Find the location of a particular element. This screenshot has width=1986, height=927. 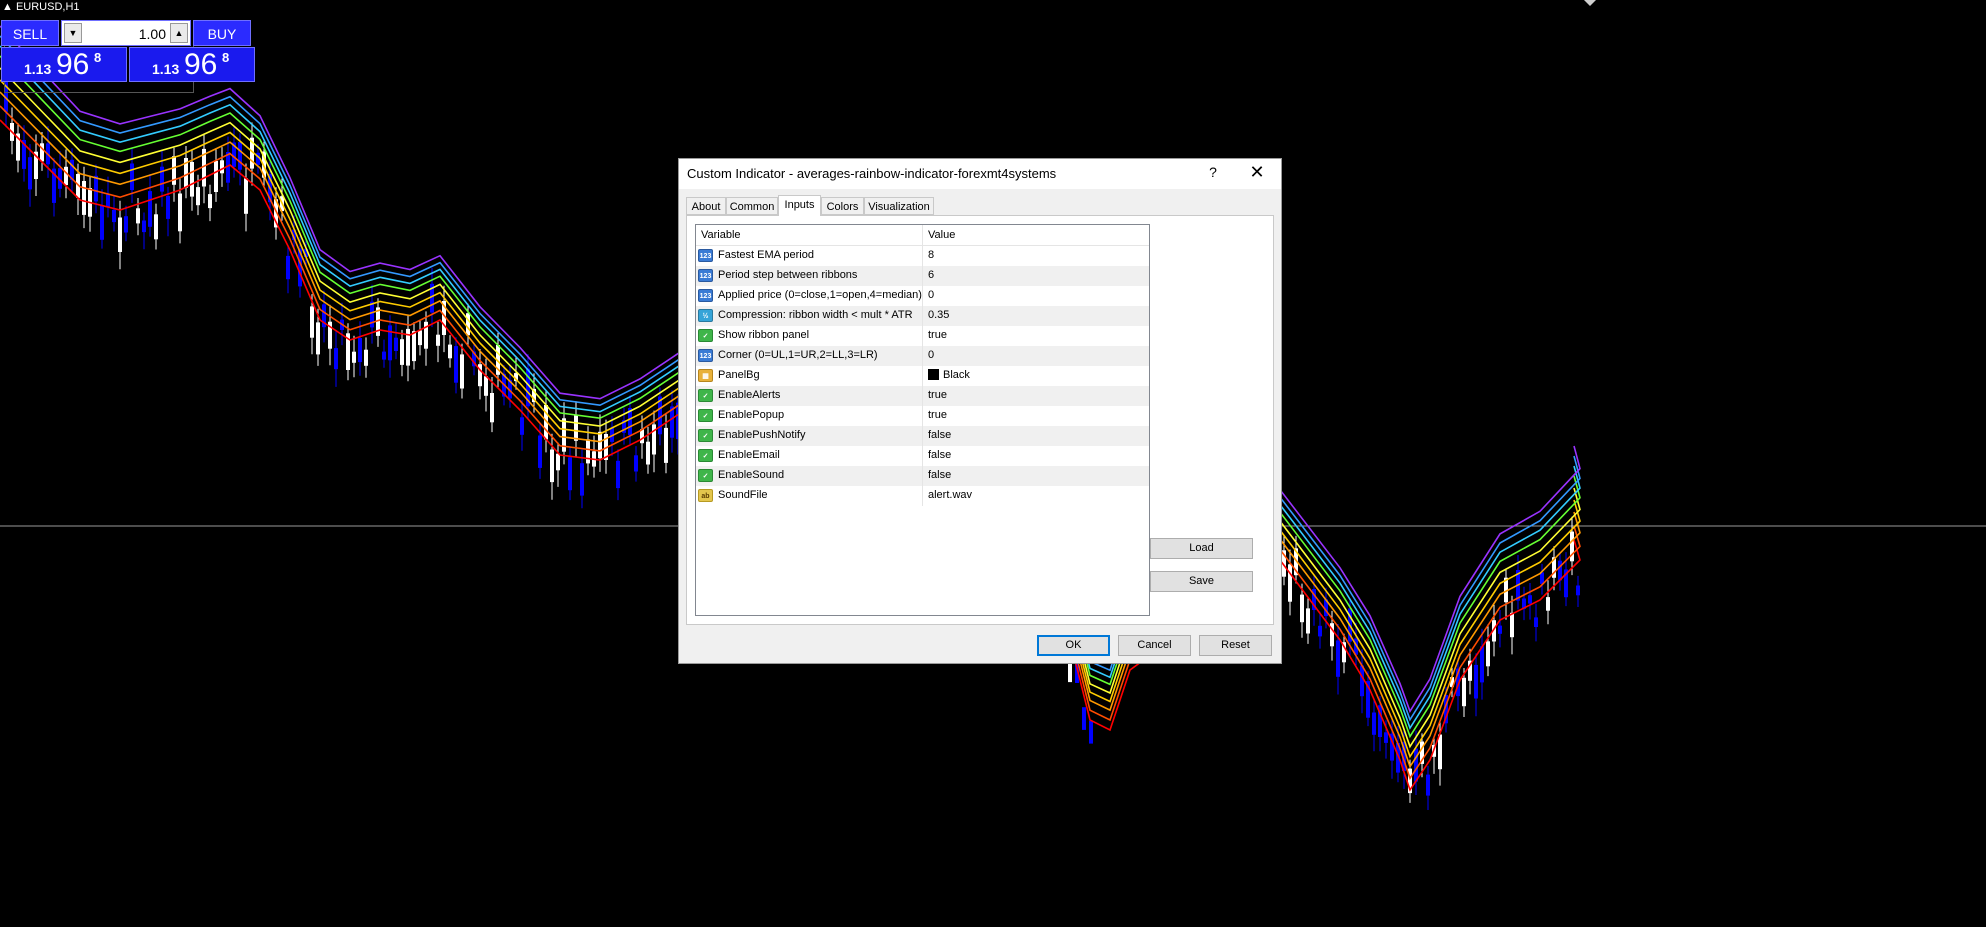

one-click-trading-panel: SELL ▼ ▲ BUY 1.13 96 8 1.13 96 8 is located at coordinates (127, 51).